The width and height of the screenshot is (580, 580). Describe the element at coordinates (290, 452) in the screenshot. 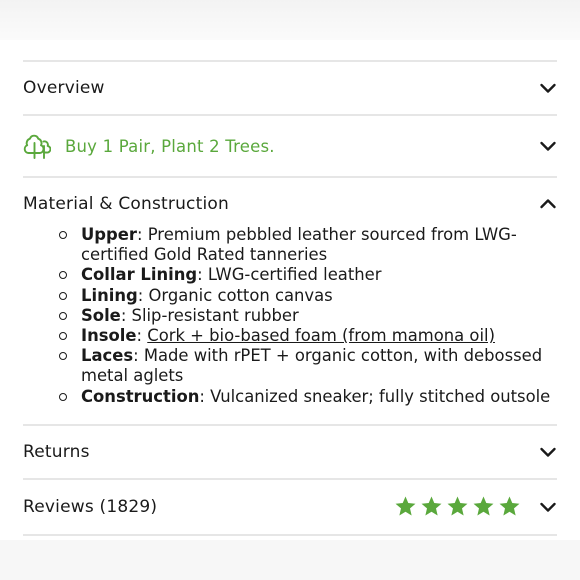

I see `returns-section-header: Returns` at that location.